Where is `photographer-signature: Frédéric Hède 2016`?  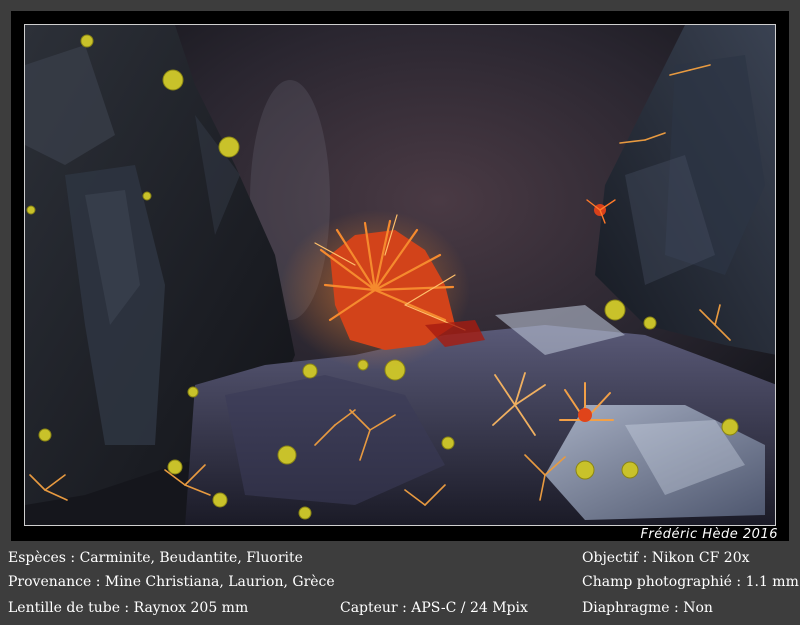 photographer-signature: Frédéric Hède 2016 is located at coordinates (709, 534).